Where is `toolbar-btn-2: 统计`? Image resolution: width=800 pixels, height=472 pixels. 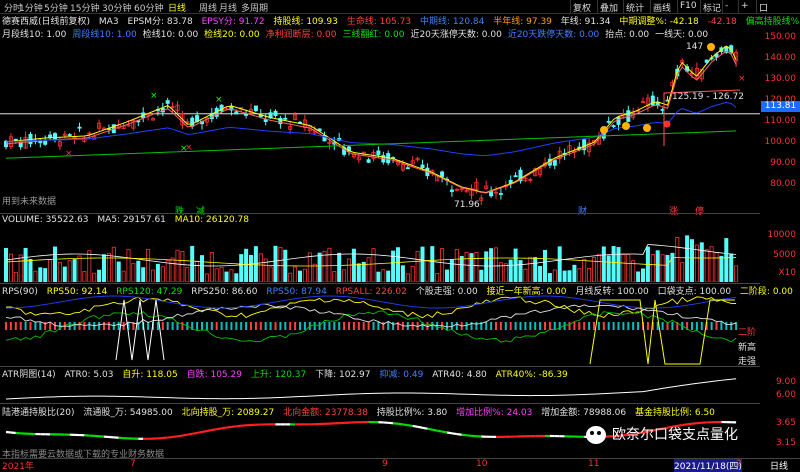 toolbar-btn-2: 统计 is located at coordinates (634, 6).